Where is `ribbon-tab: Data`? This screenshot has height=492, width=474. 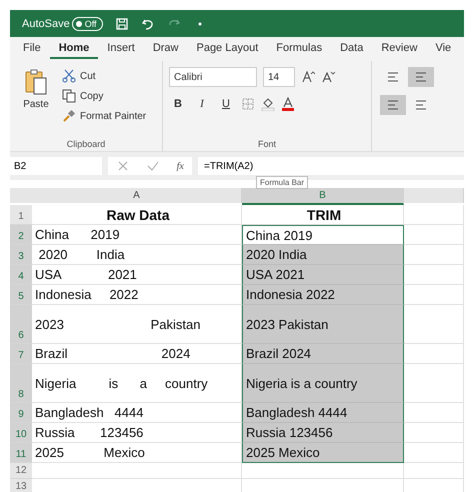
ribbon-tab: Data is located at coordinates (351, 49).